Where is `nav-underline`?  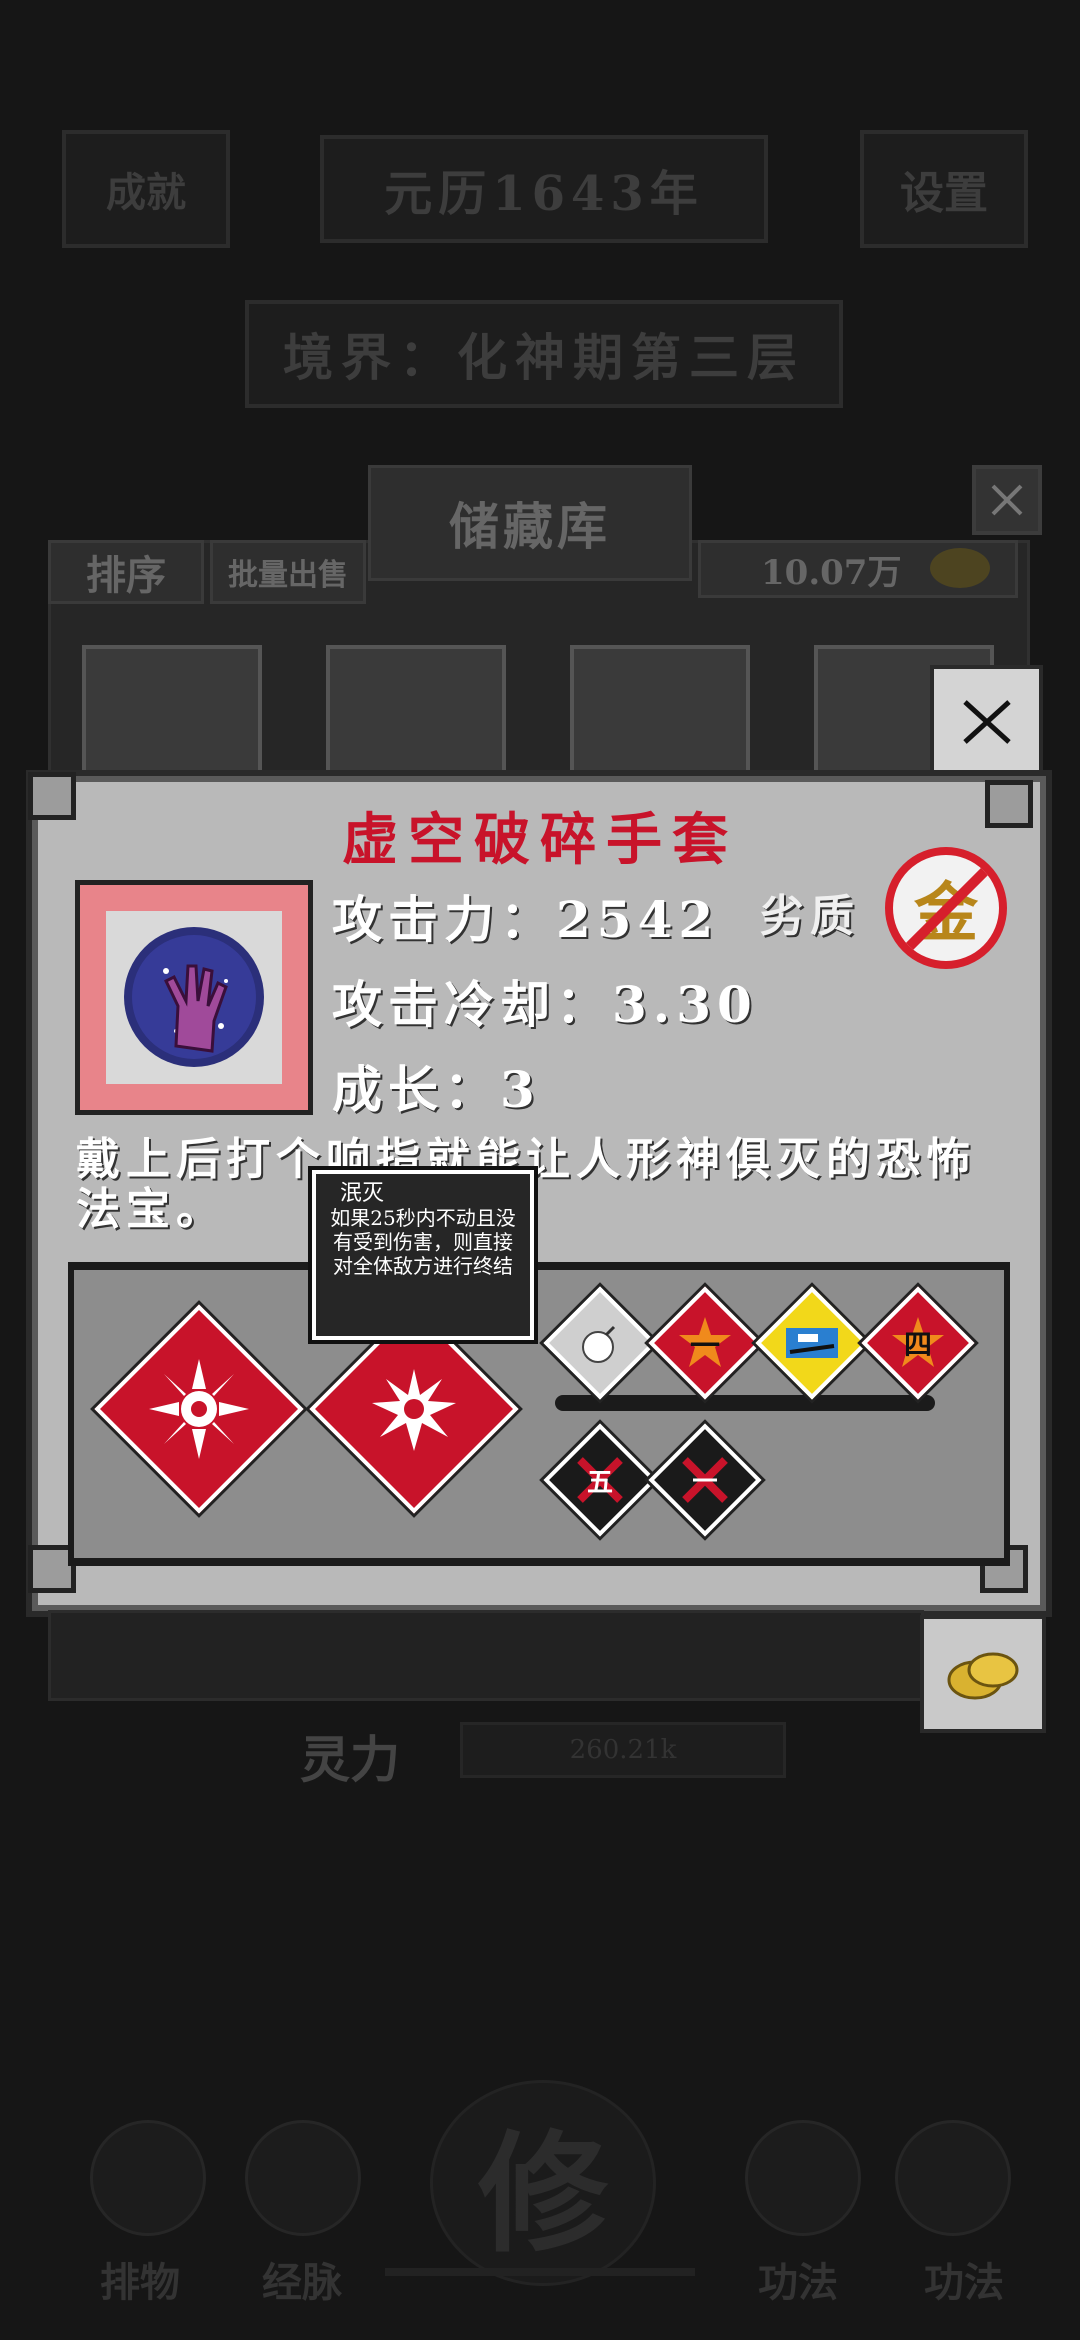
nav-underline is located at coordinates (540, 2272).